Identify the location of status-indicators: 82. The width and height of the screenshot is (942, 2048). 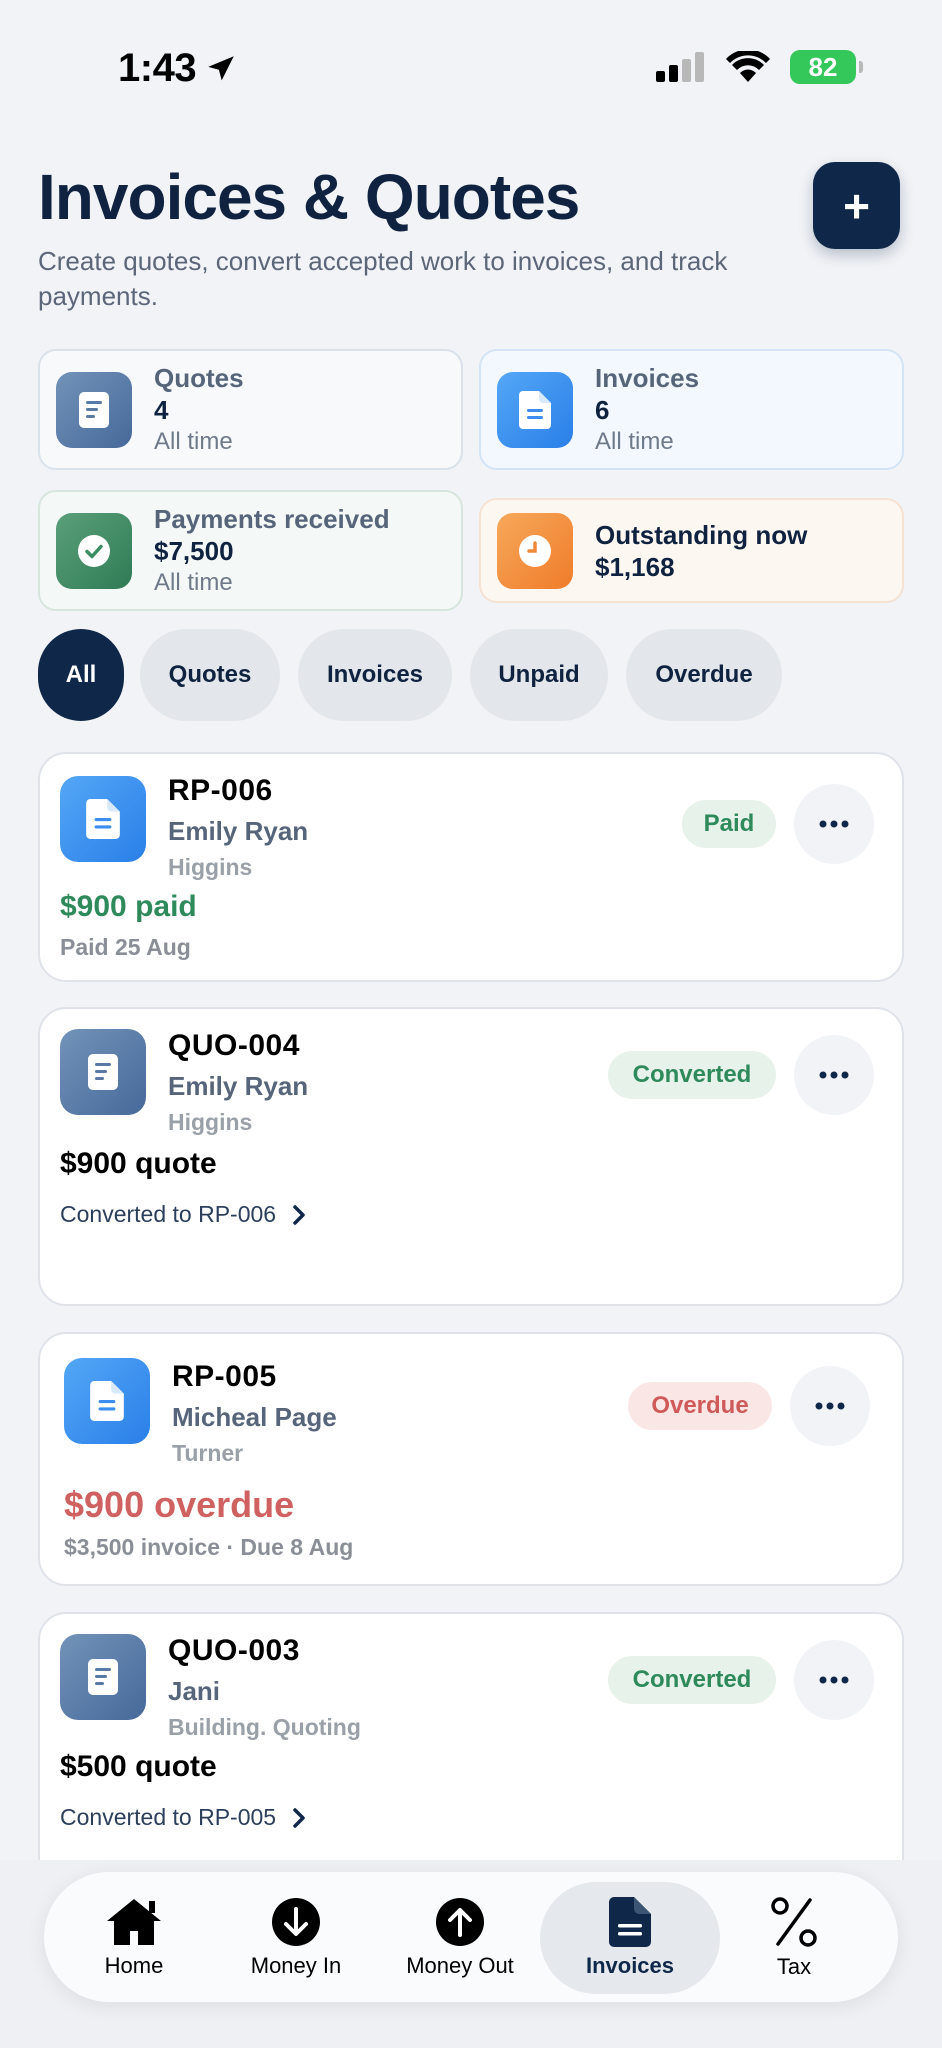
(759, 67).